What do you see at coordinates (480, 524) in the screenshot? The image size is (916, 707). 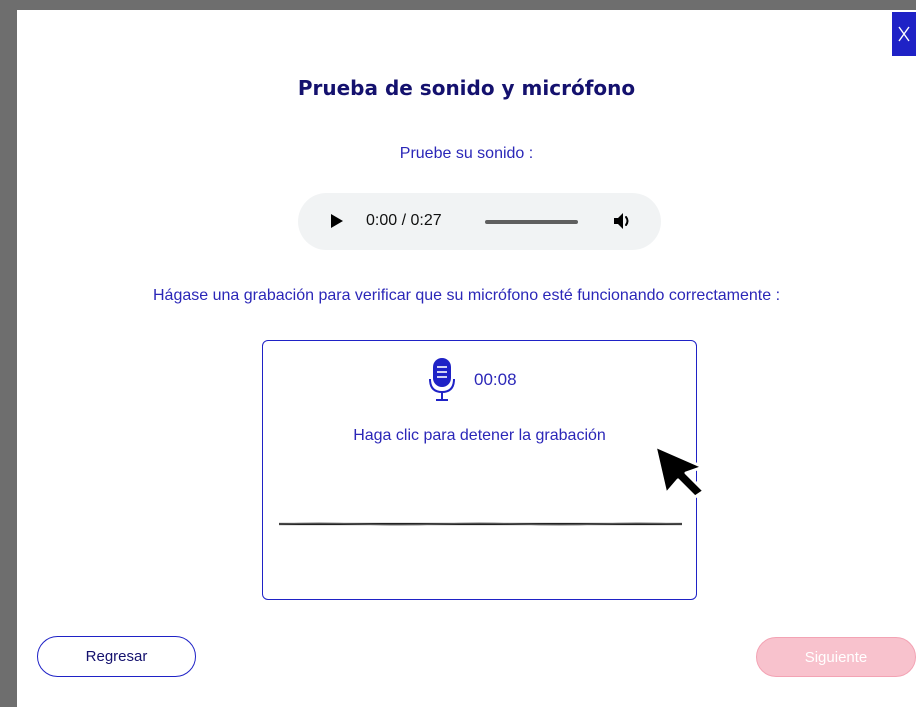 I see `audio-waveform` at bounding box center [480, 524].